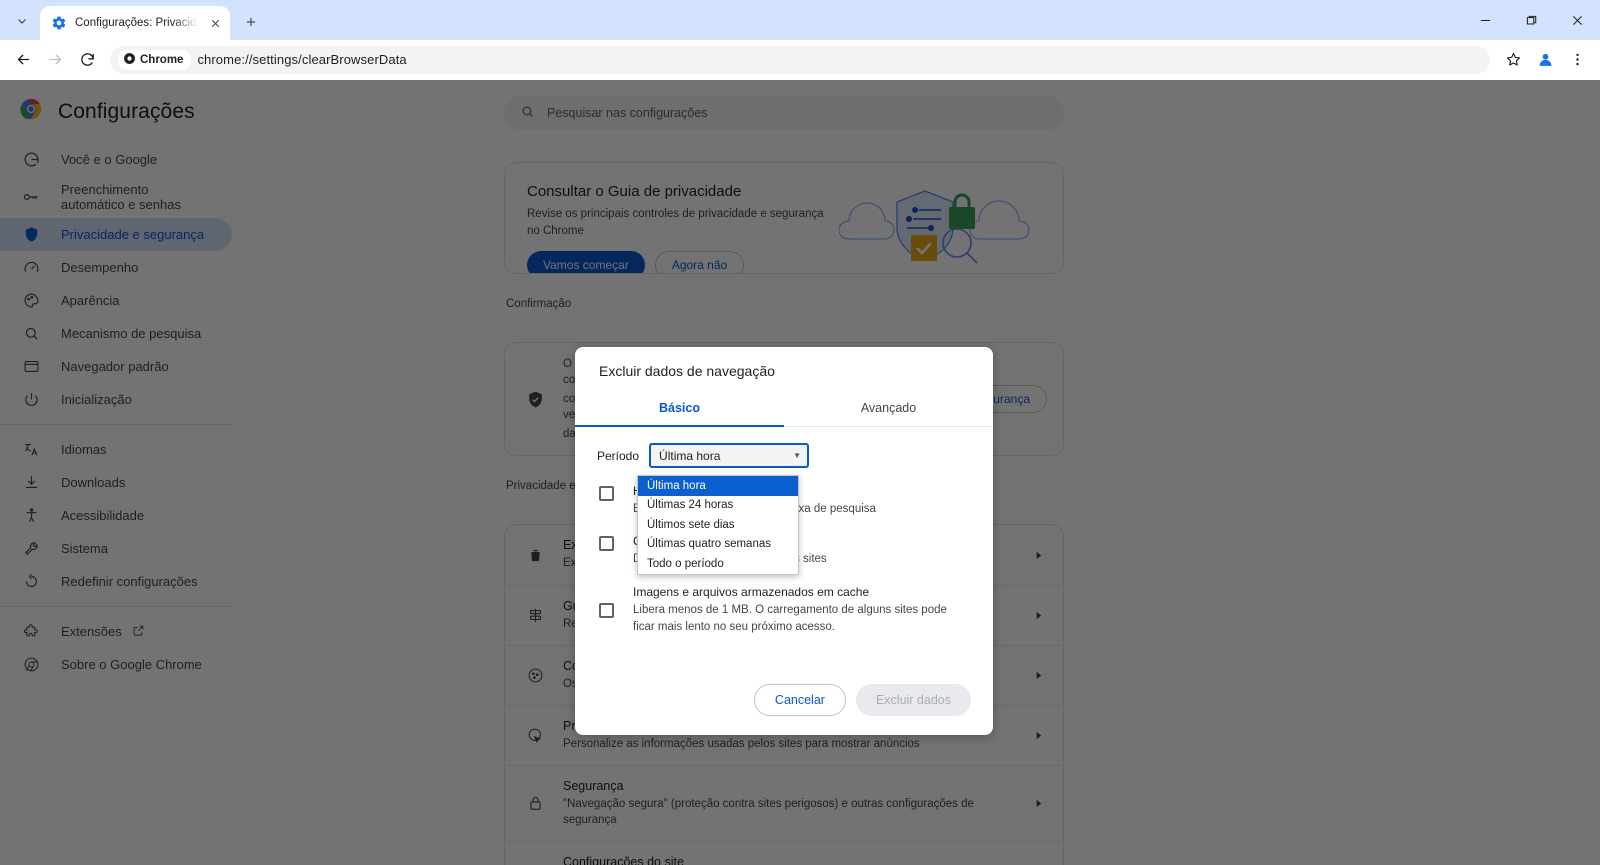  What do you see at coordinates (1513, 60) in the screenshot?
I see `star-icon` at bounding box center [1513, 60].